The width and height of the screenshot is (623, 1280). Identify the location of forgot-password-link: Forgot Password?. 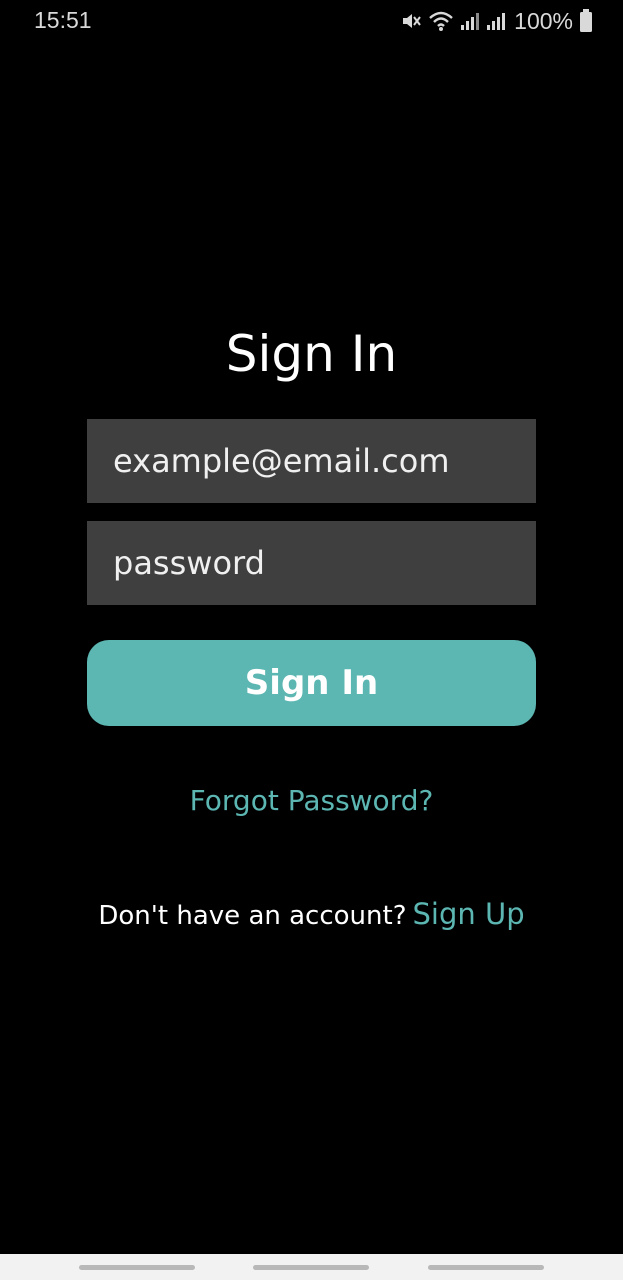
(311, 800).